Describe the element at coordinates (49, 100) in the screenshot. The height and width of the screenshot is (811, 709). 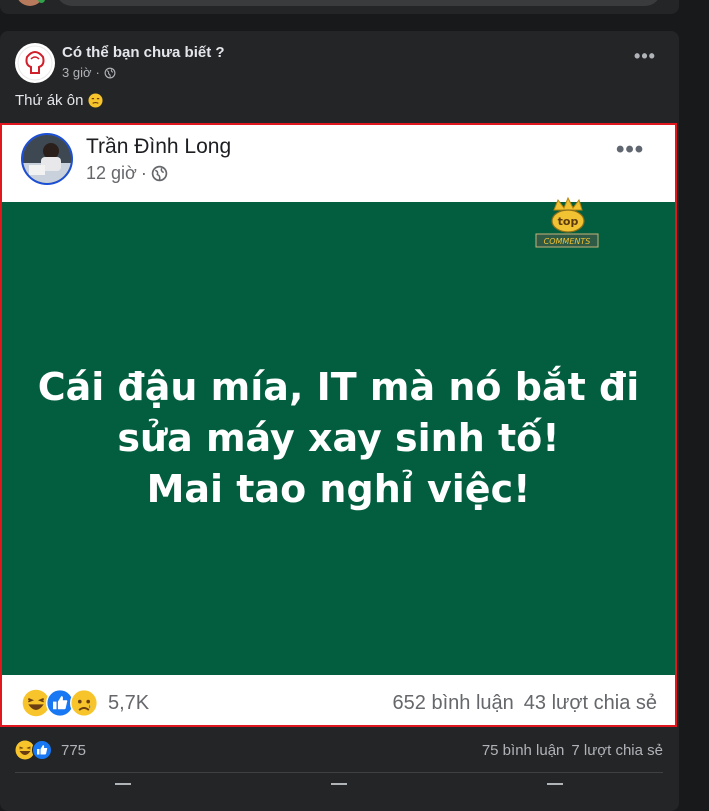
I see `caption-text: Thứ ák ôn` at that location.